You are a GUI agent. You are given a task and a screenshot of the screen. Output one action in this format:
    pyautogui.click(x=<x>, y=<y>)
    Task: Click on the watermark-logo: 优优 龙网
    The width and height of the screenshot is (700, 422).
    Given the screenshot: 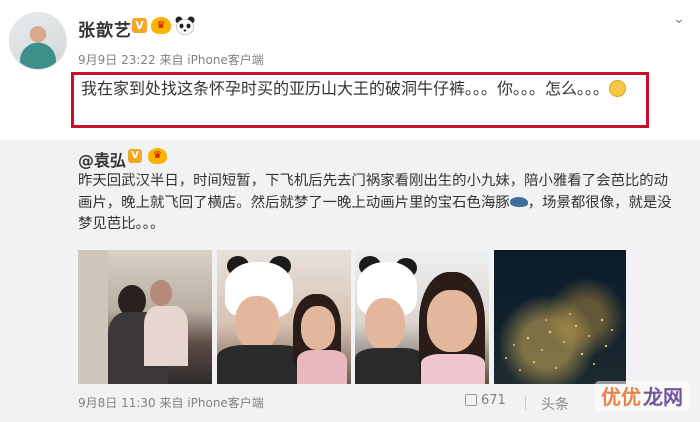 What is the action you would take?
    pyautogui.click(x=642, y=396)
    